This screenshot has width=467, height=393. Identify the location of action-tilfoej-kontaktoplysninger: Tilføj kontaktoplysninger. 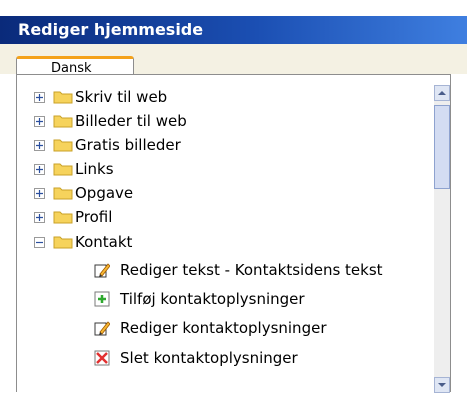
(199, 299).